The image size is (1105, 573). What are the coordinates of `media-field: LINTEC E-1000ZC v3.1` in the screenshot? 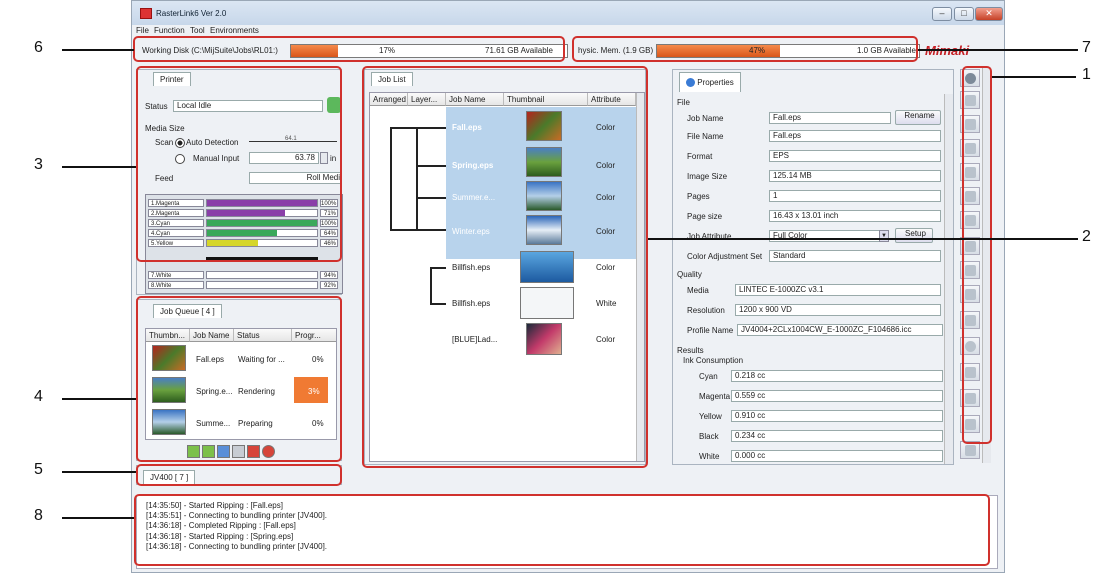 It's located at (838, 290).